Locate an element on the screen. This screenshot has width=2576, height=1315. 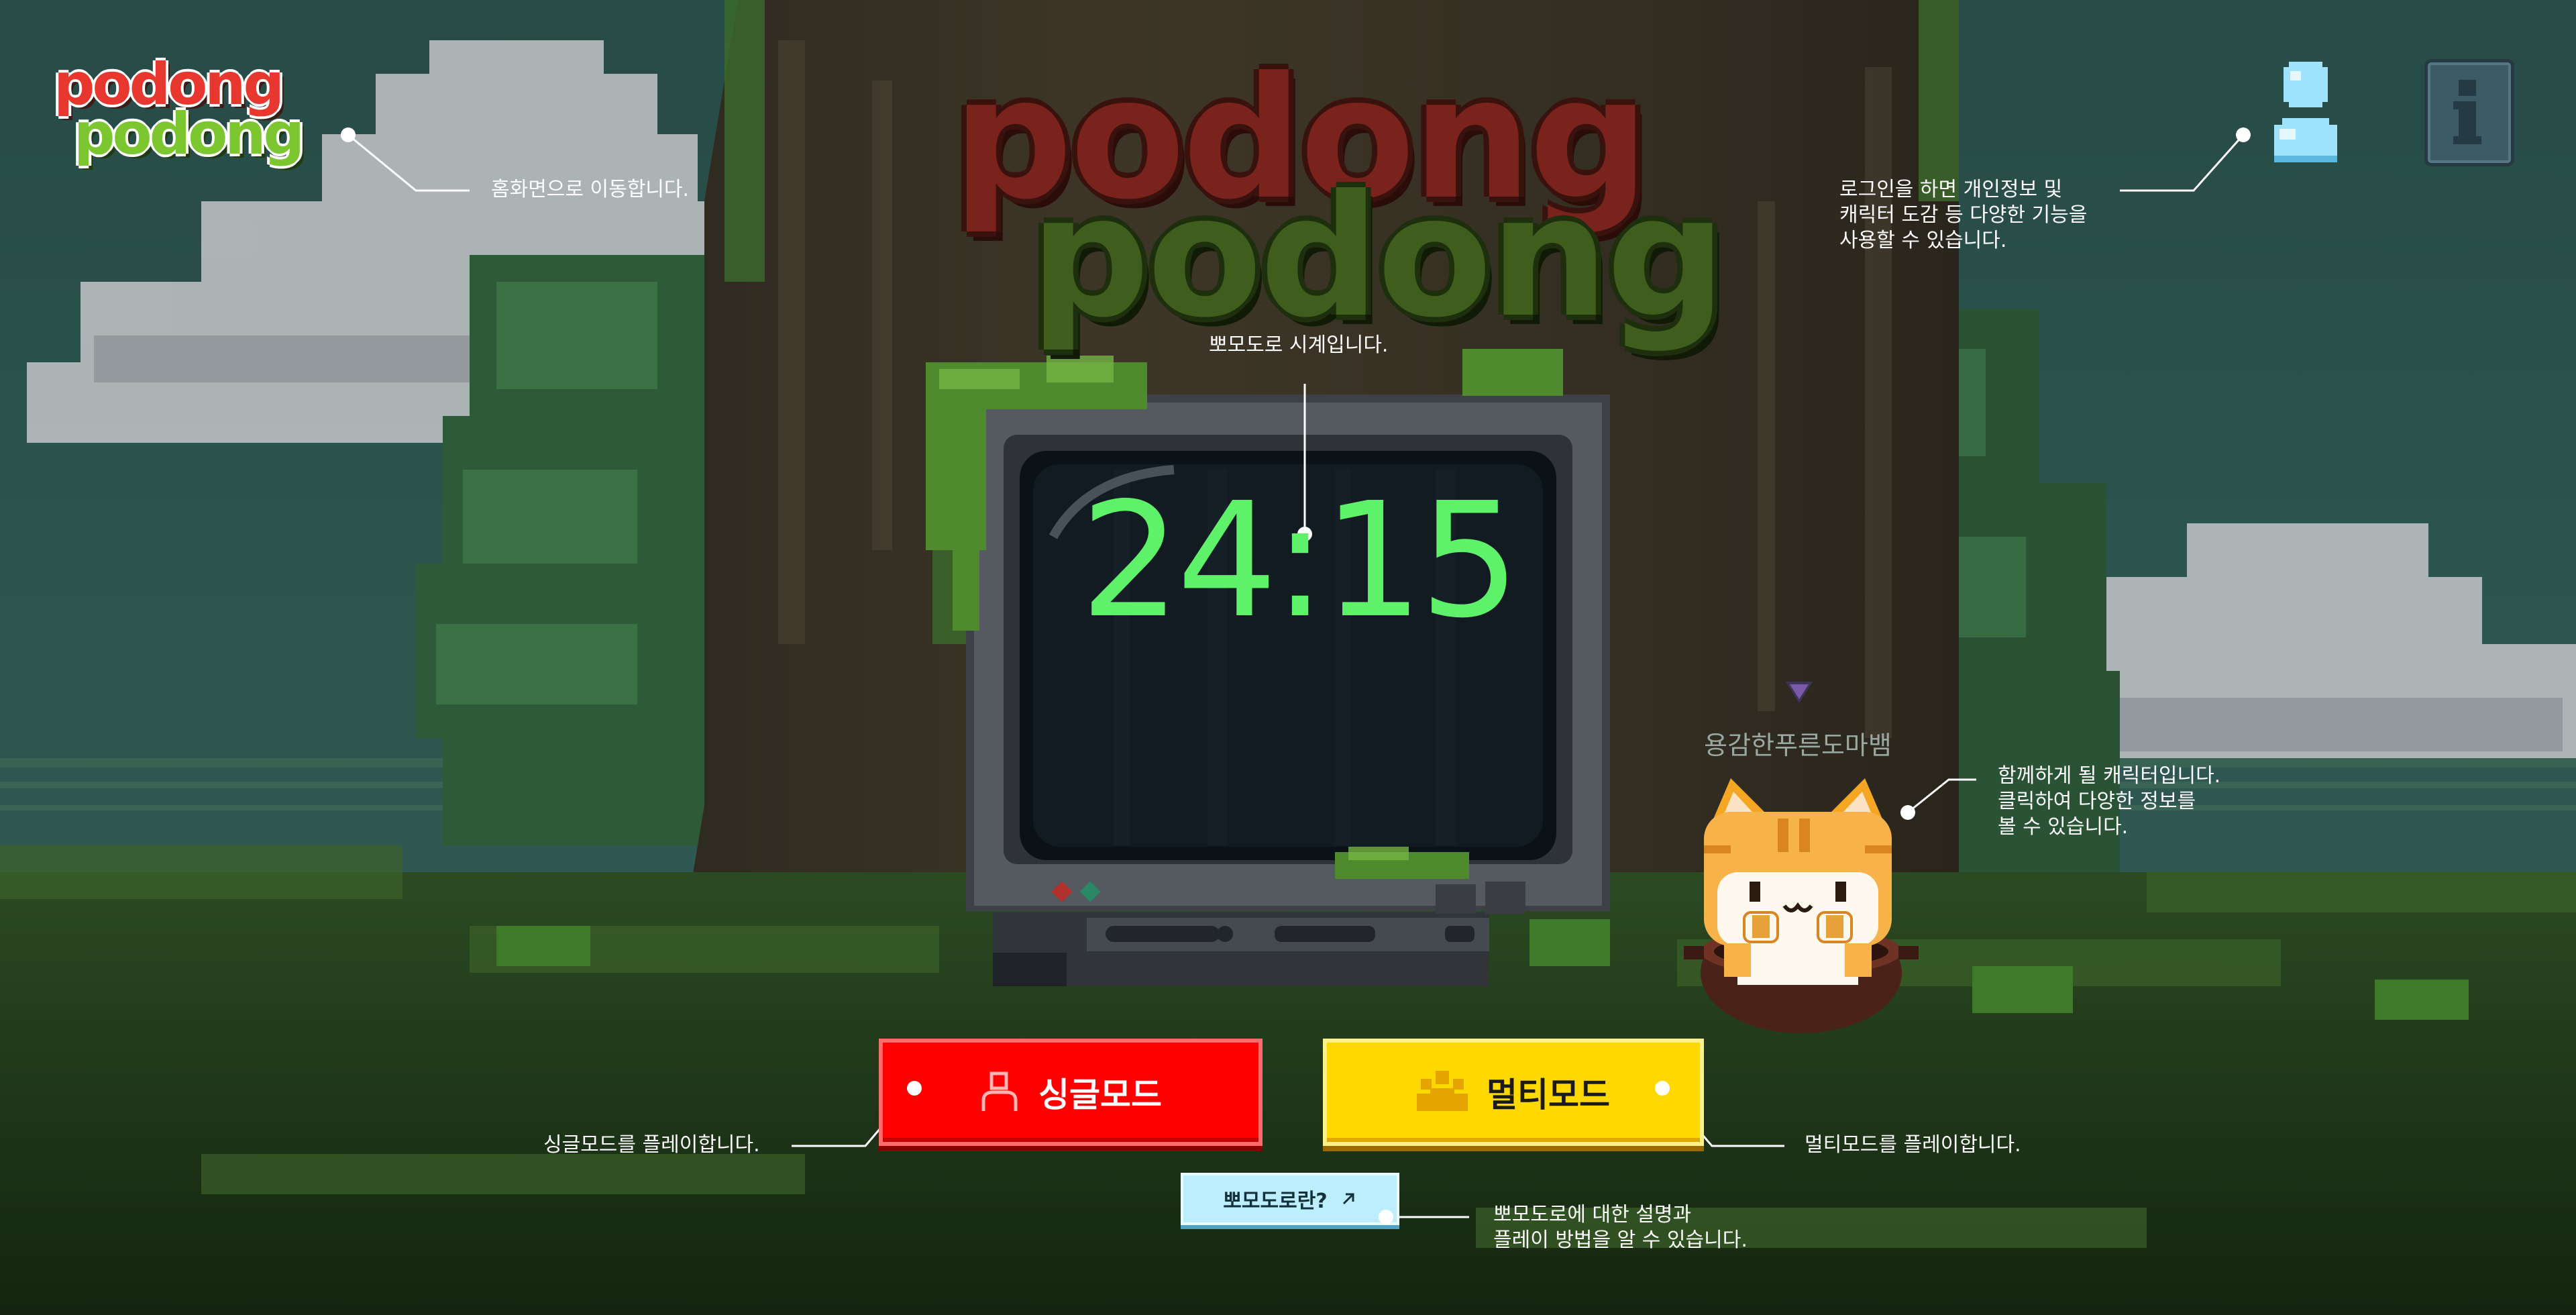
about-pomodoro-label: 뽀모도로란? is located at coordinates (1275, 1201).